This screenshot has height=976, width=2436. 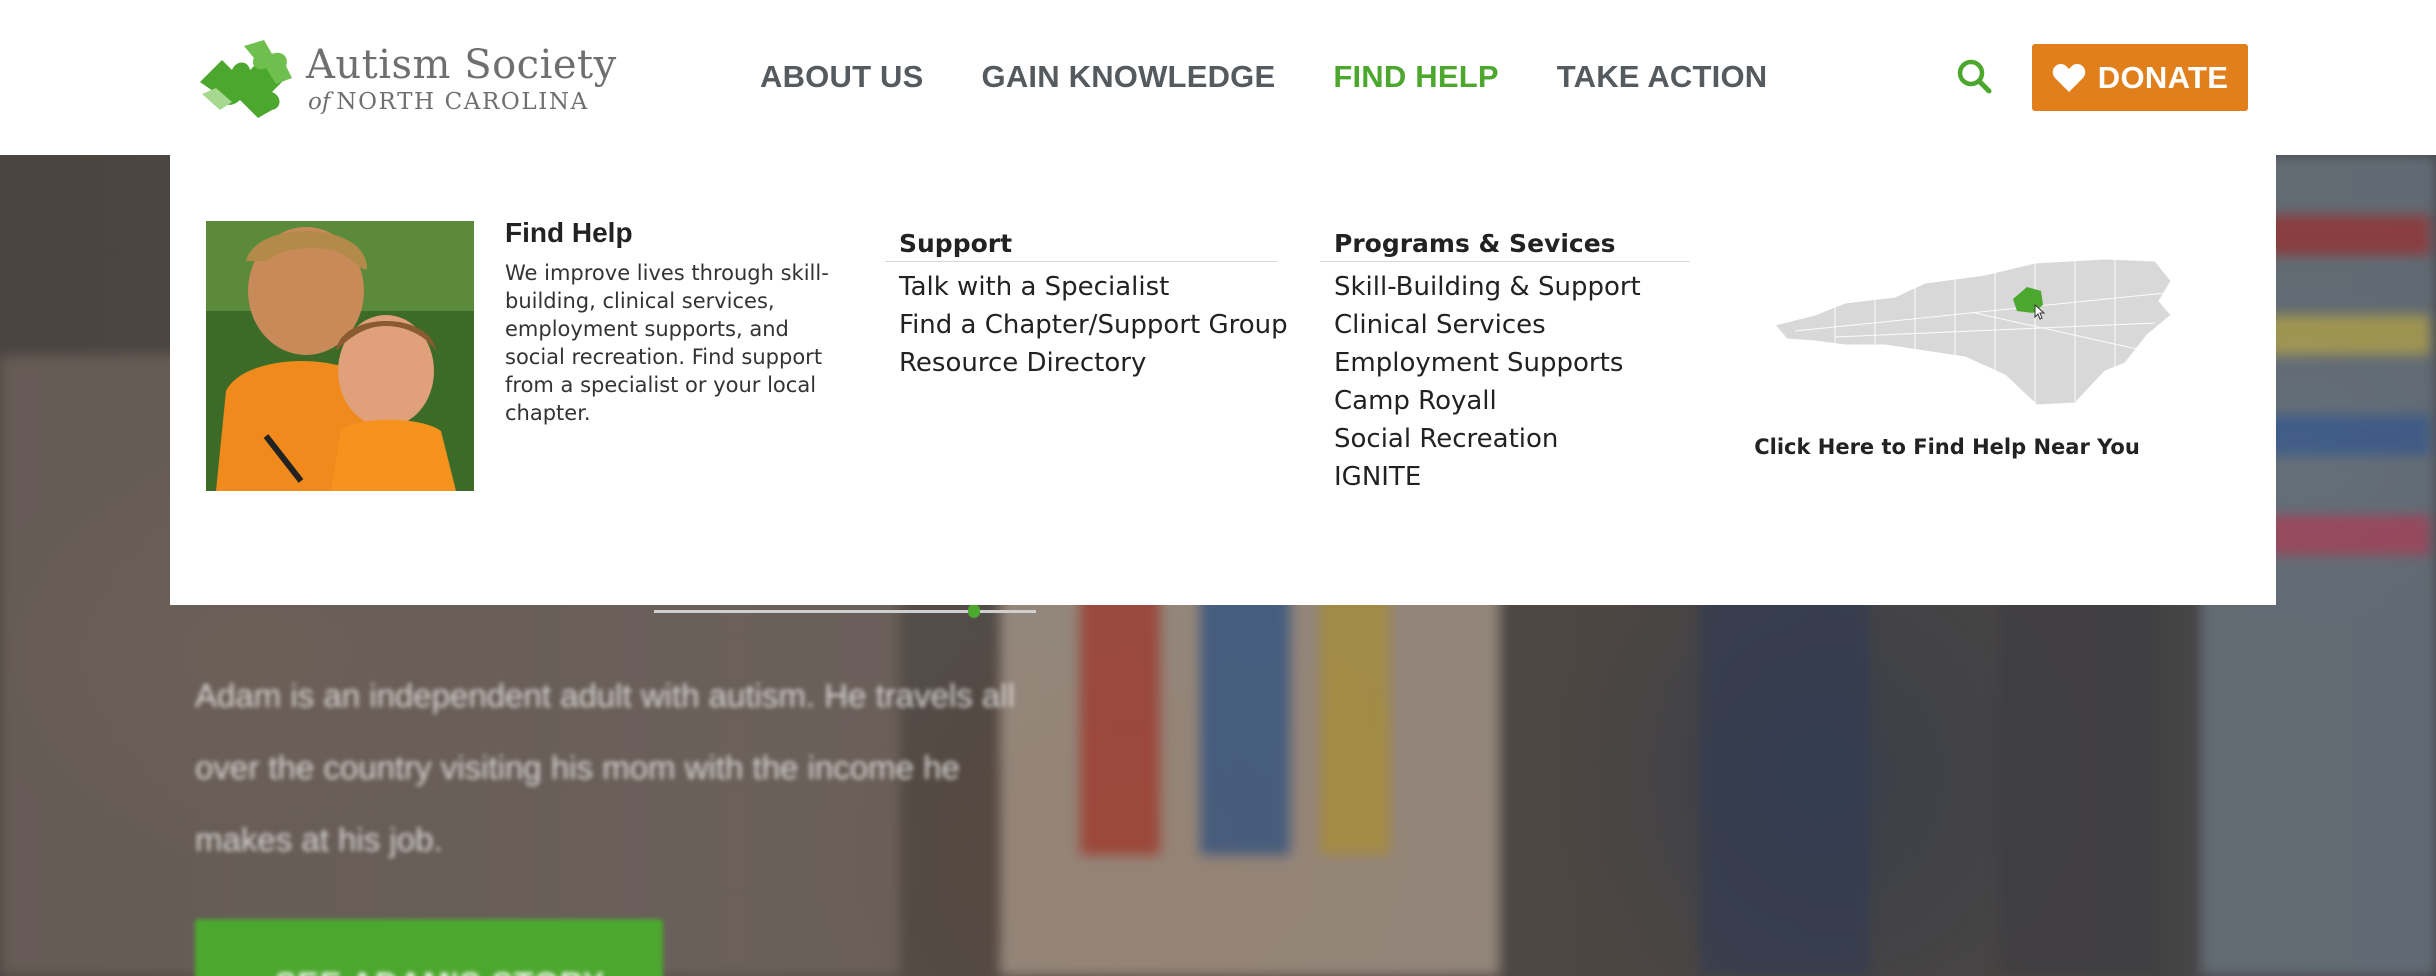 What do you see at coordinates (2163, 77) in the screenshot?
I see `donate-label: DONATE` at bounding box center [2163, 77].